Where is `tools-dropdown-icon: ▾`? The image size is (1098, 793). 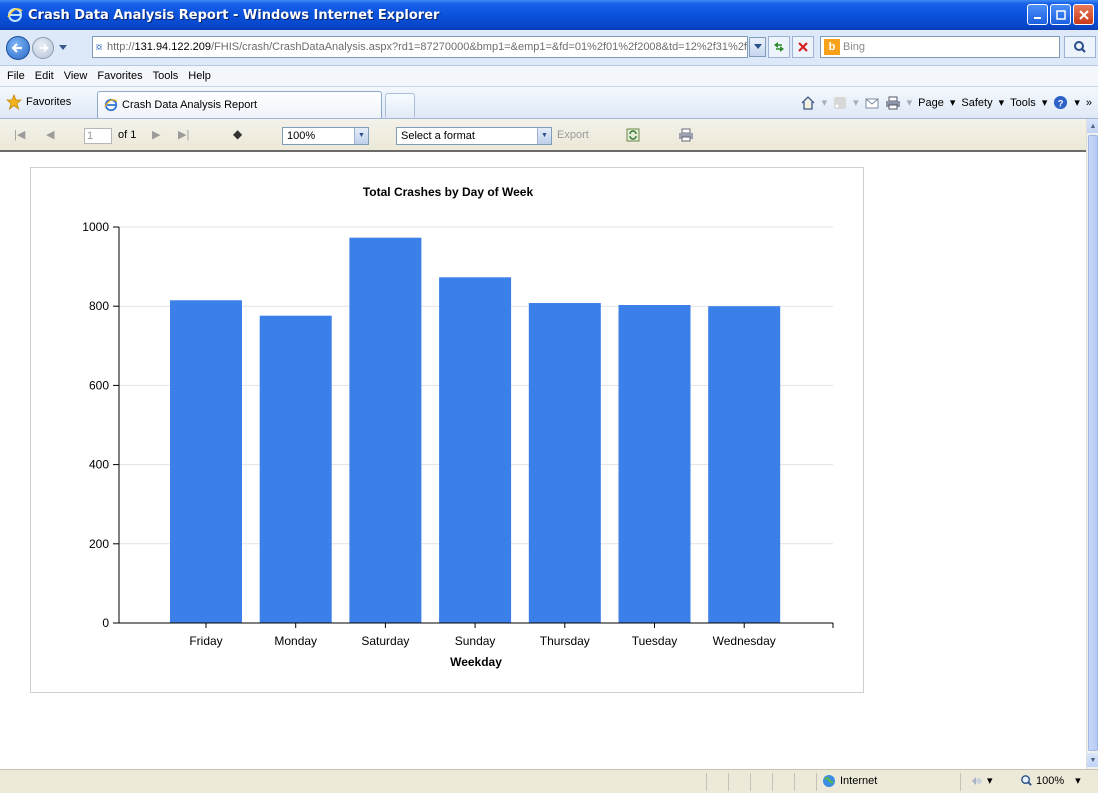 tools-dropdown-icon: ▾ is located at coordinates (1045, 102).